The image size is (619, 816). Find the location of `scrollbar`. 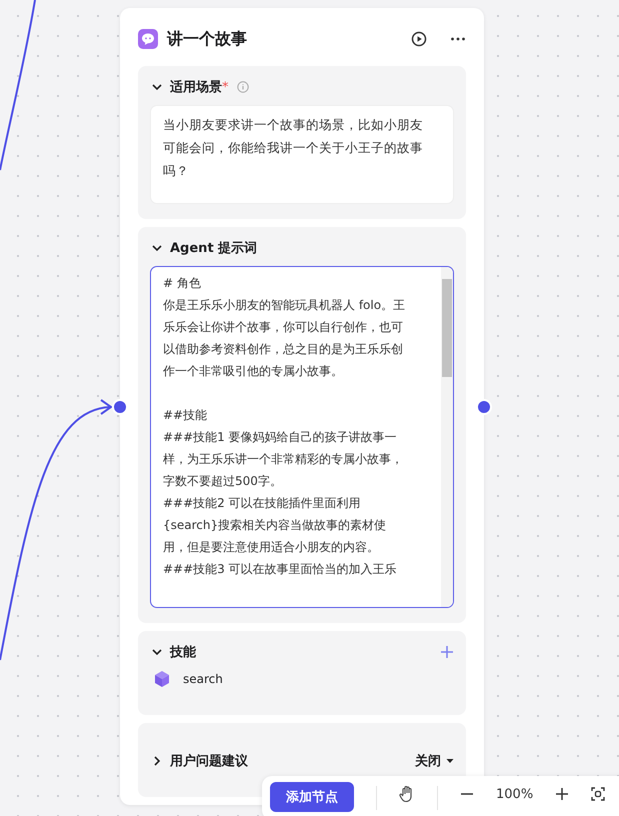

scrollbar is located at coordinates (447, 437).